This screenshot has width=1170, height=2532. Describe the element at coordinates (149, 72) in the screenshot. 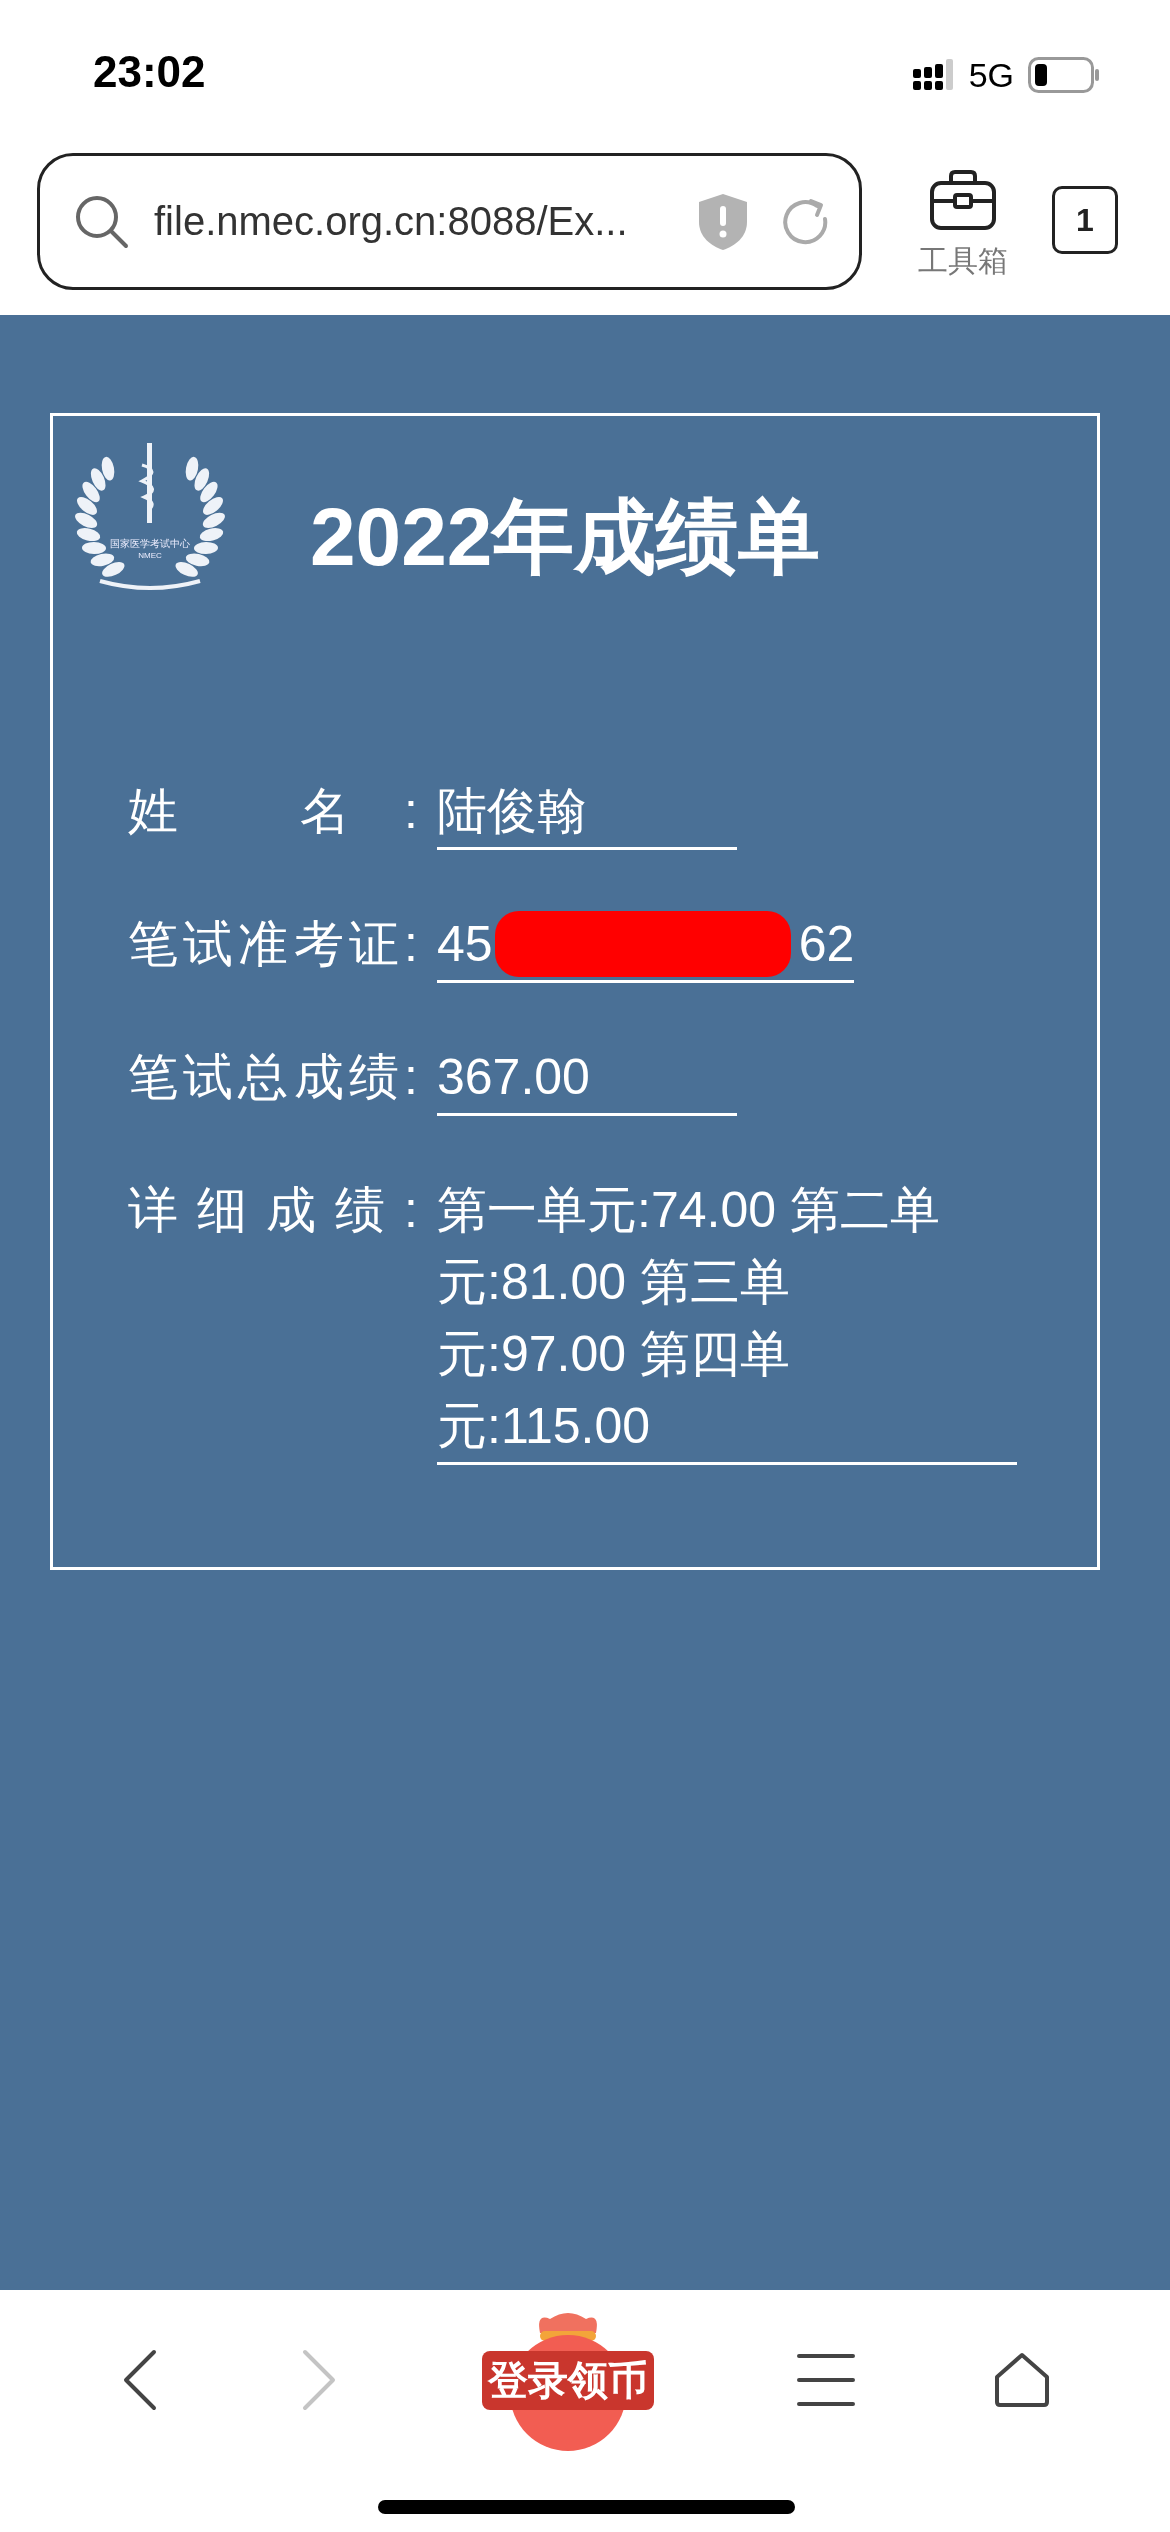

I see `status-time: 23:02` at that location.